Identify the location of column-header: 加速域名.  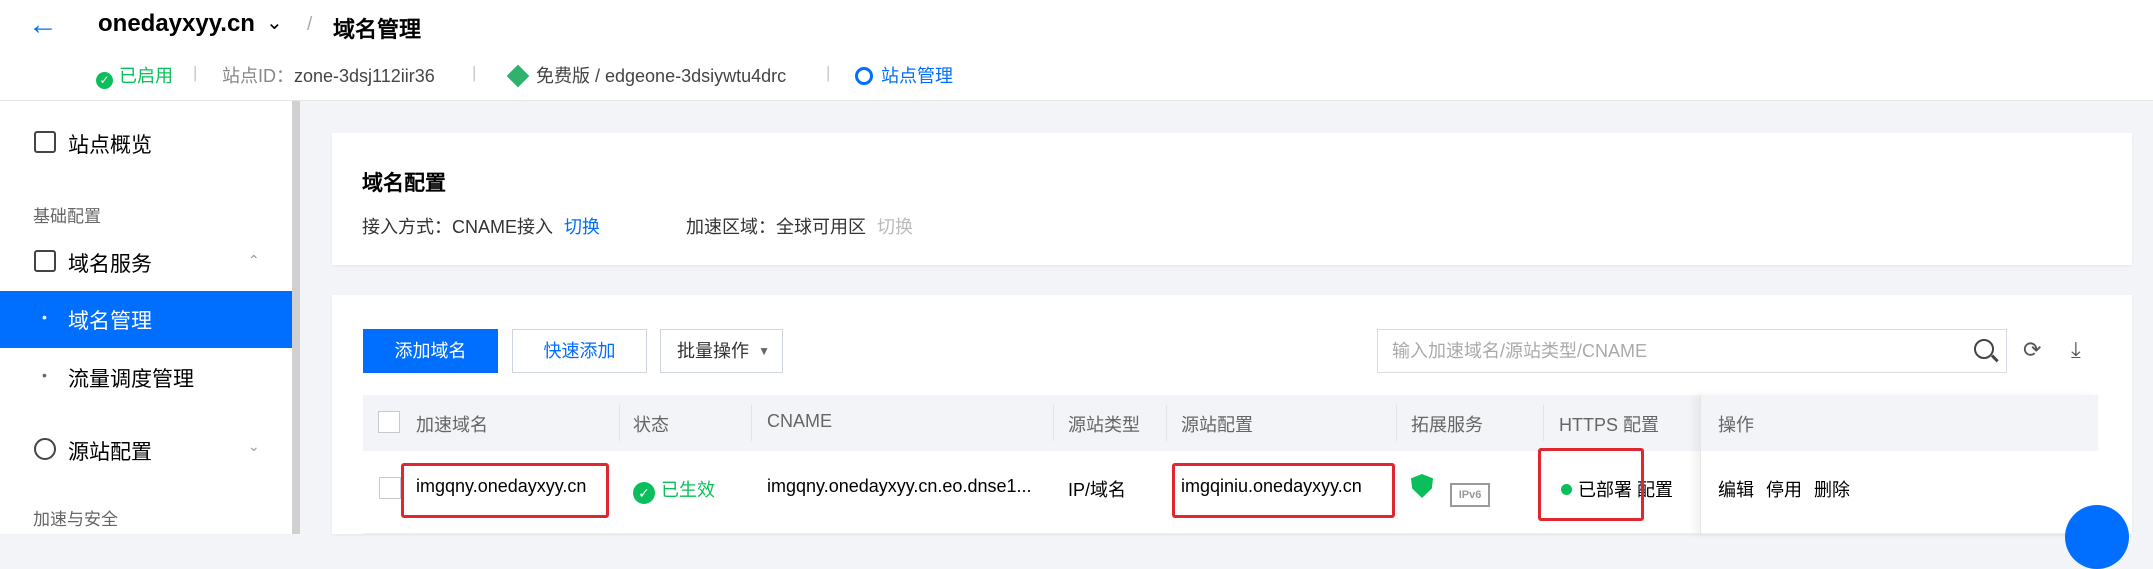
(452, 425).